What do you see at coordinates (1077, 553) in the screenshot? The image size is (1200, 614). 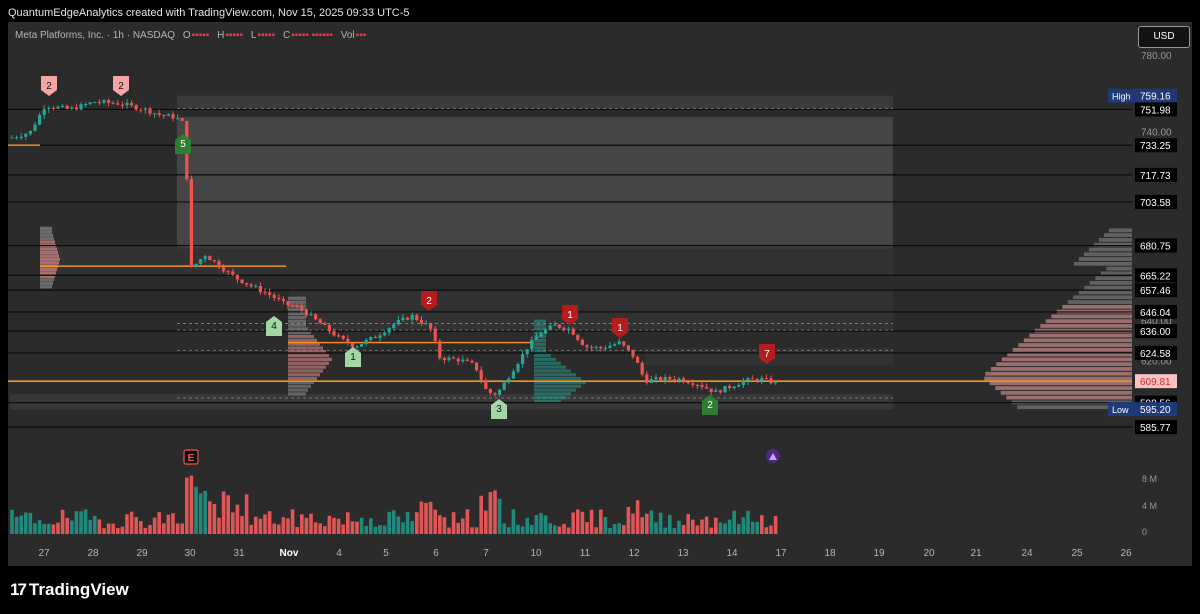 I see `time-axis-label-21: 25` at bounding box center [1077, 553].